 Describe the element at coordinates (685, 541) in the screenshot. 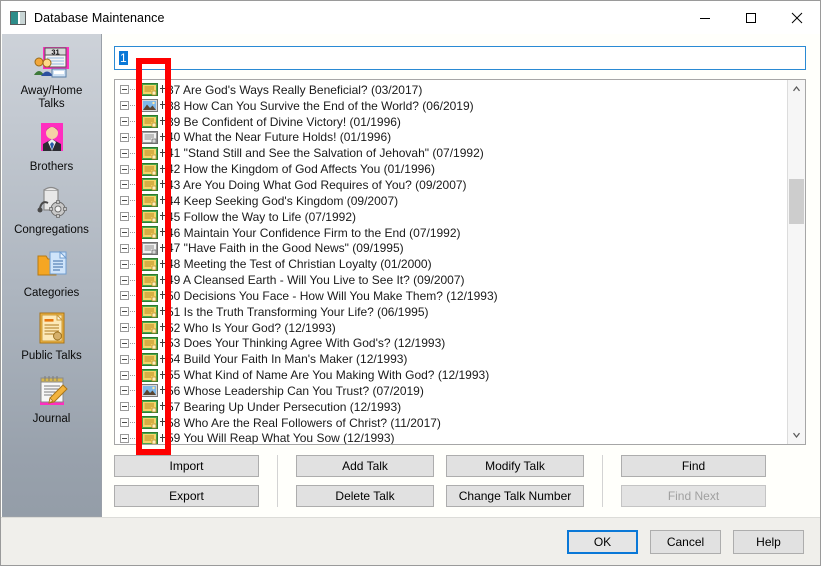

I see `cancel-button: Cancel` at that location.